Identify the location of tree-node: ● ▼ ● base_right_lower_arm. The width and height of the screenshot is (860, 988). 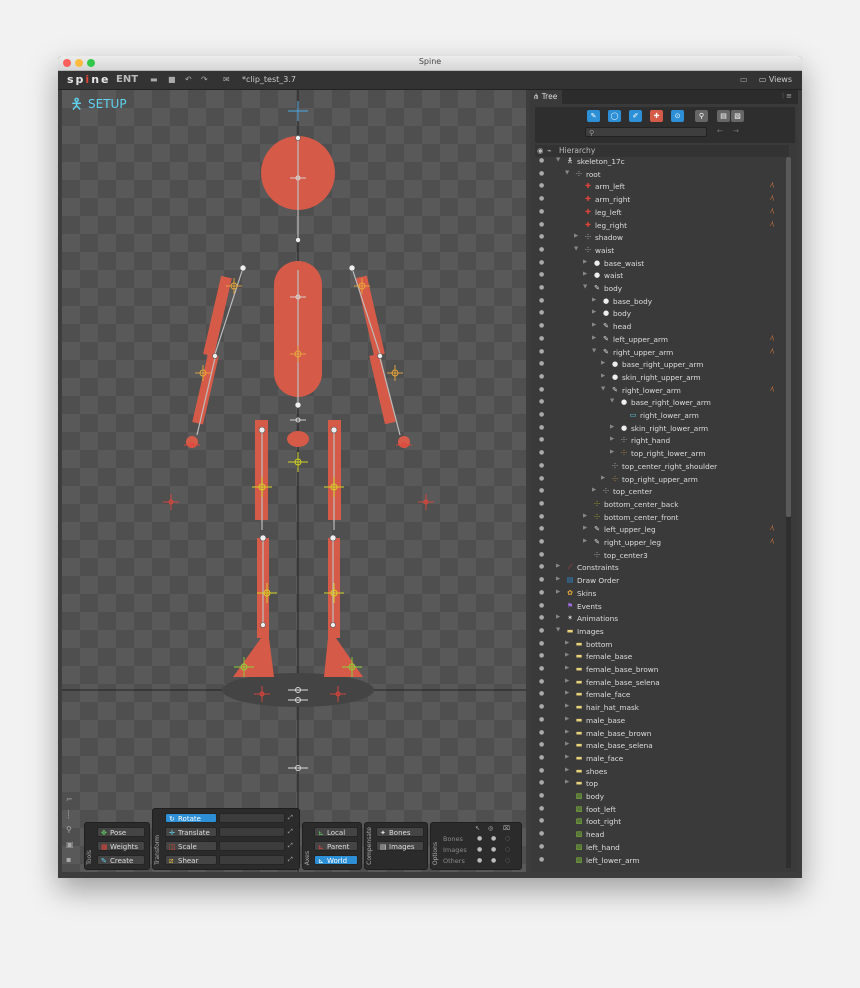
(662, 404).